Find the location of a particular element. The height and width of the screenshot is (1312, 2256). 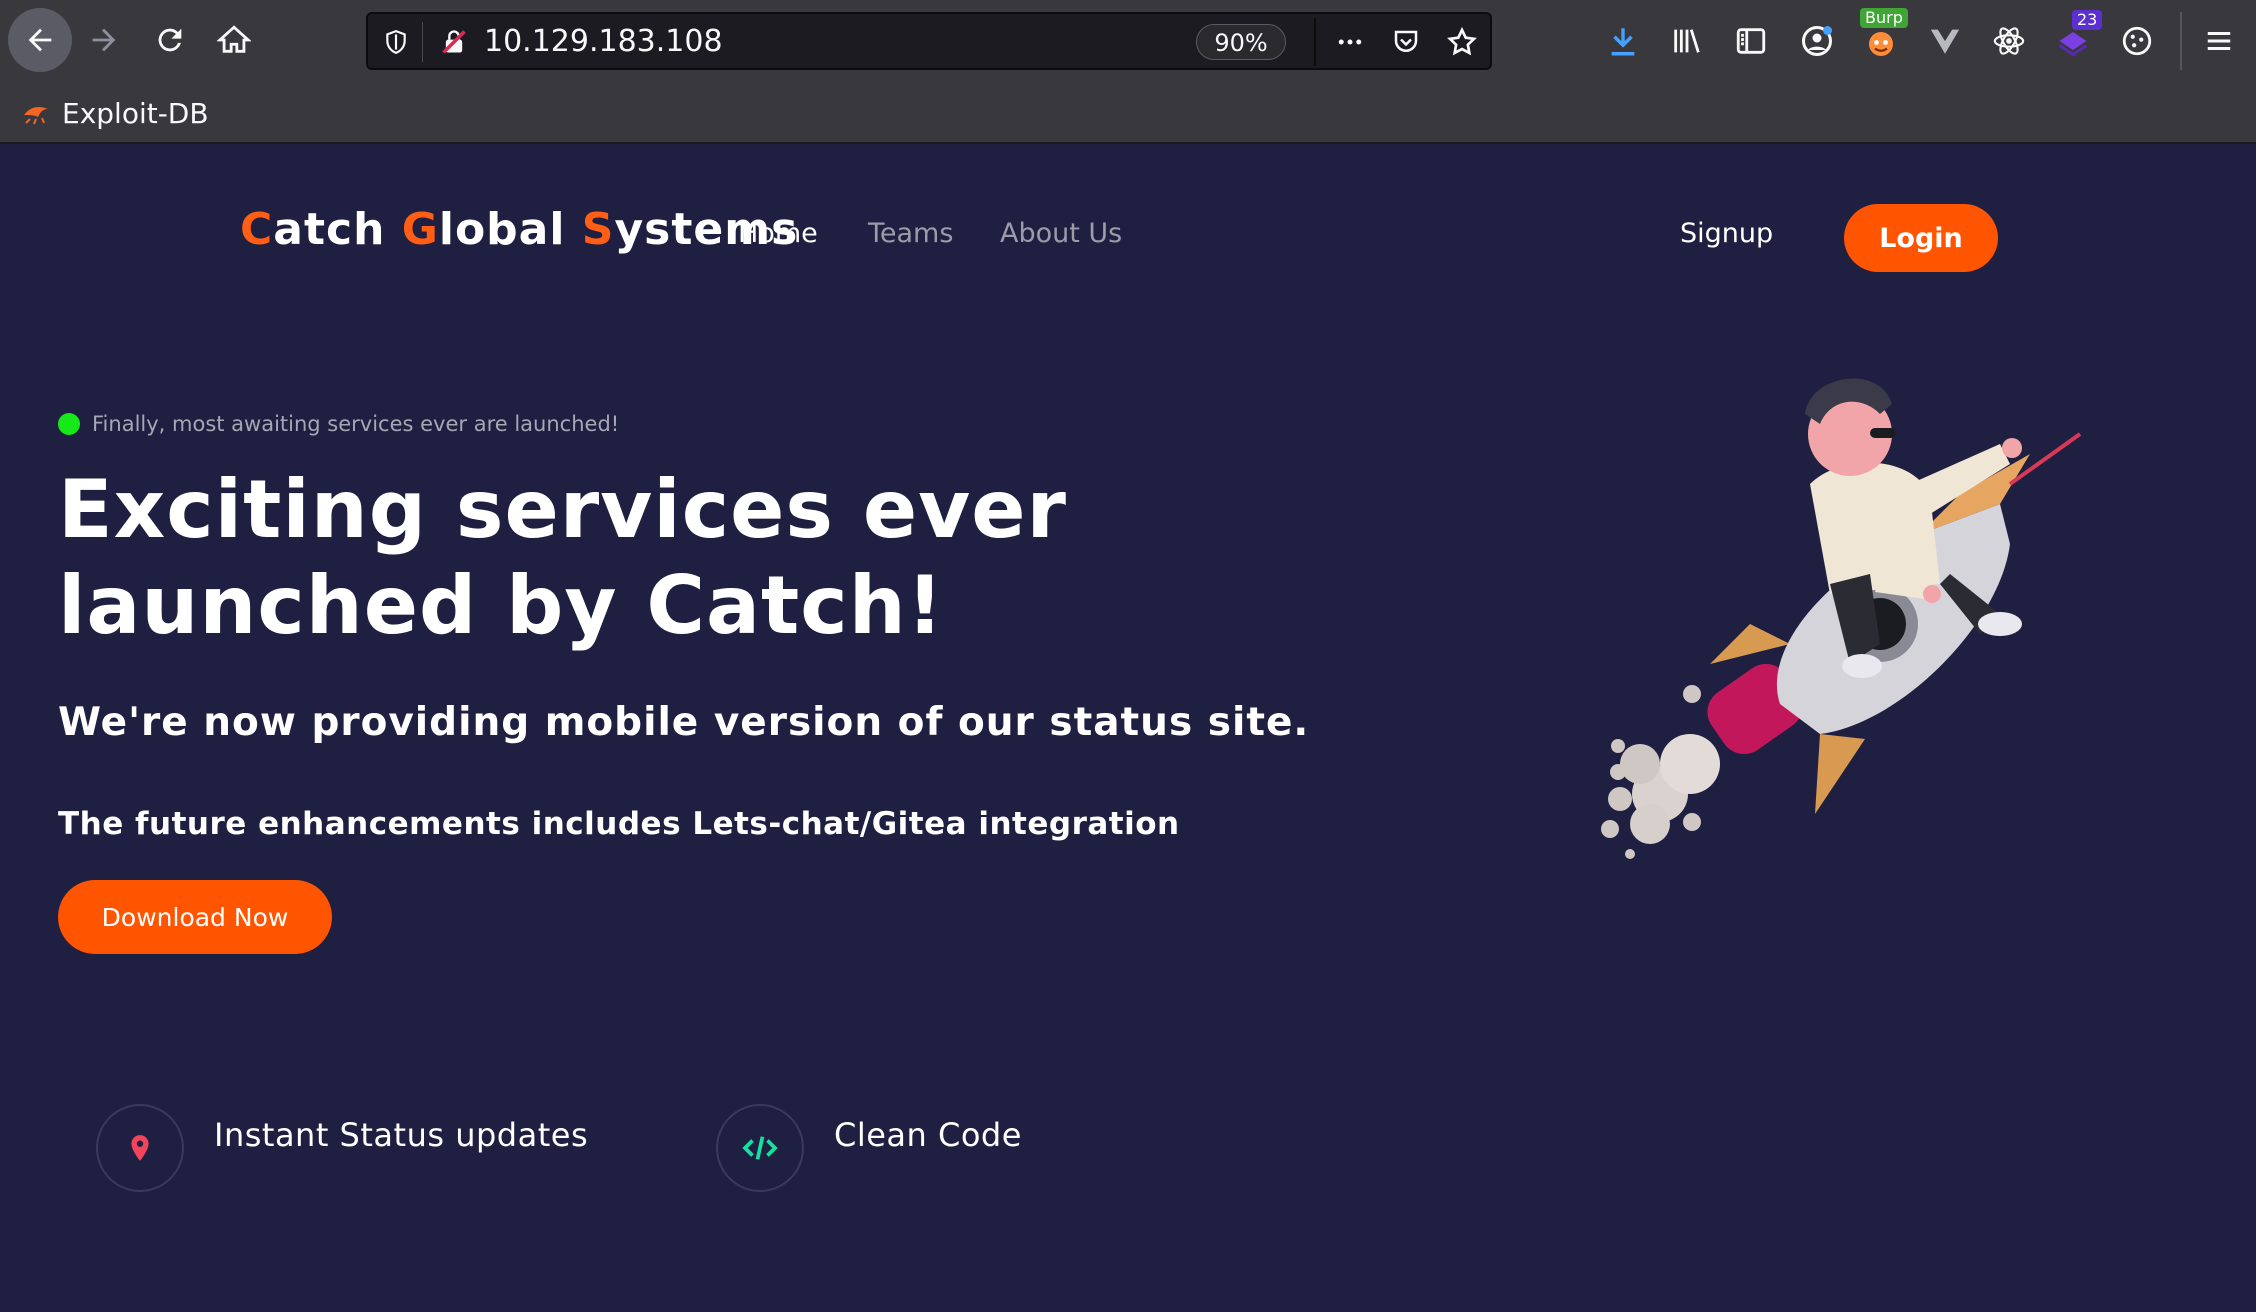

nav-home: Home is located at coordinates (778, 233).